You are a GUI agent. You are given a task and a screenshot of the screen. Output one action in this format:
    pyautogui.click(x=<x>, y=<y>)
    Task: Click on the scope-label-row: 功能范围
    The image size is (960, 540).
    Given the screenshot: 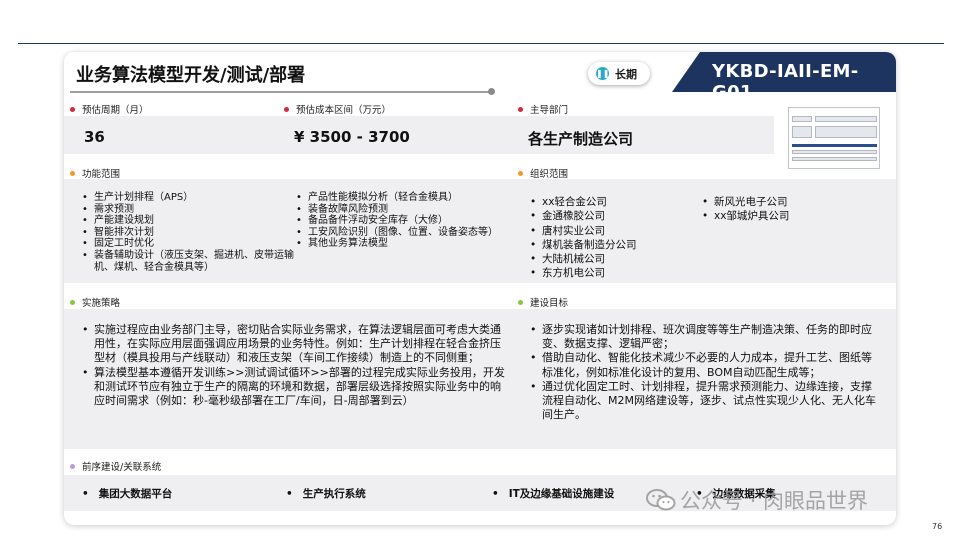 What is the action you would take?
    pyautogui.click(x=95, y=173)
    